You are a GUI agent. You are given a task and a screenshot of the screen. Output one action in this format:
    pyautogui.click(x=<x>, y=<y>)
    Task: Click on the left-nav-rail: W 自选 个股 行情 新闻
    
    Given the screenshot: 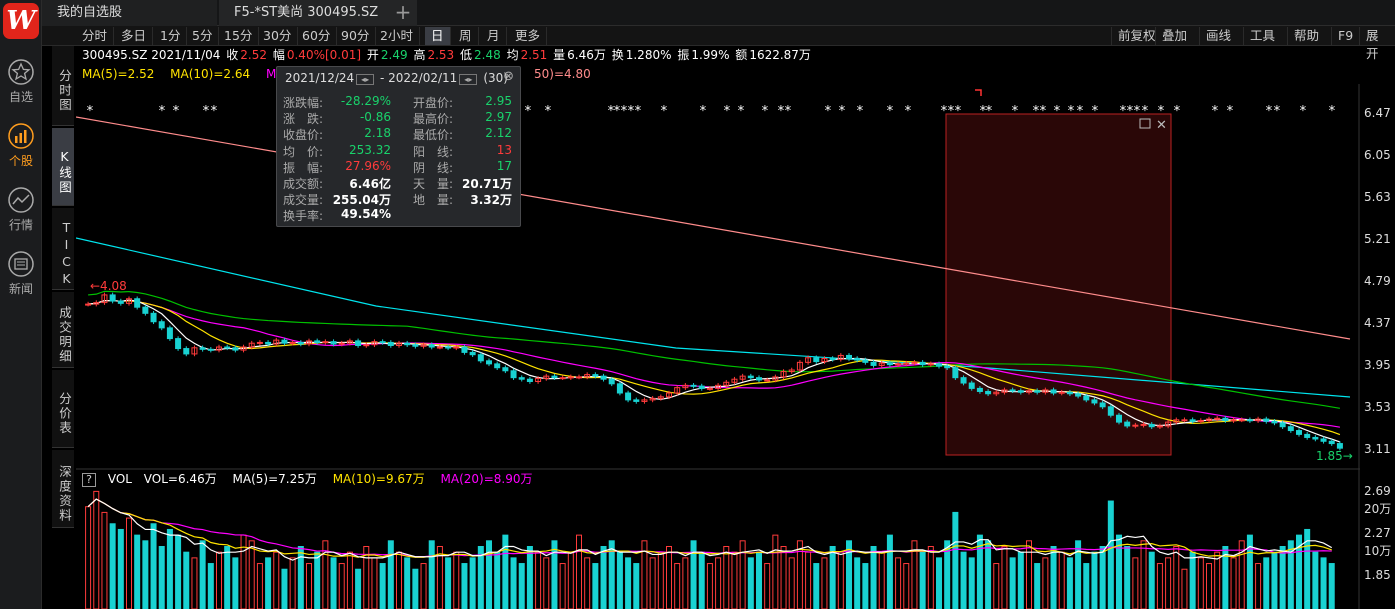 What is the action you would take?
    pyautogui.click(x=21, y=304)
    